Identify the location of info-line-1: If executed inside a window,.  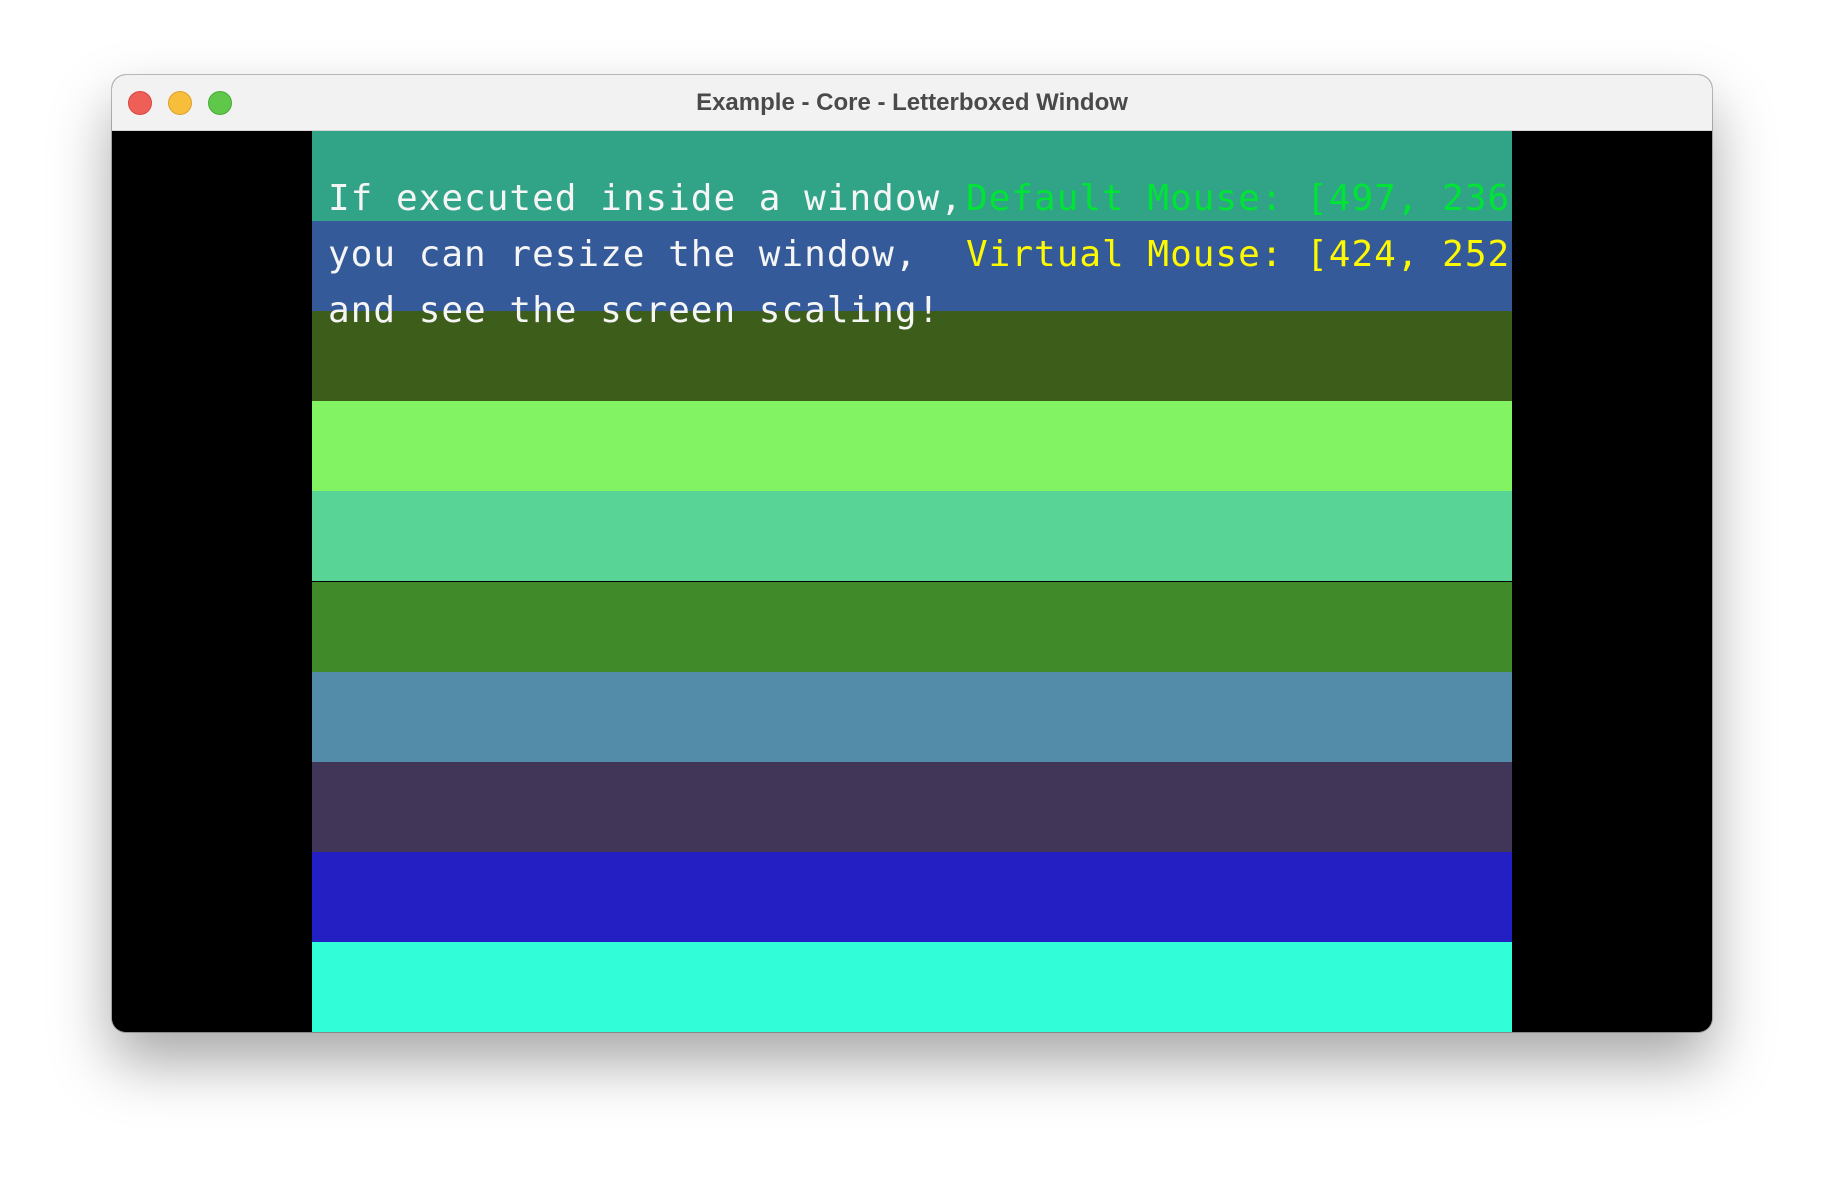
(645, 198).